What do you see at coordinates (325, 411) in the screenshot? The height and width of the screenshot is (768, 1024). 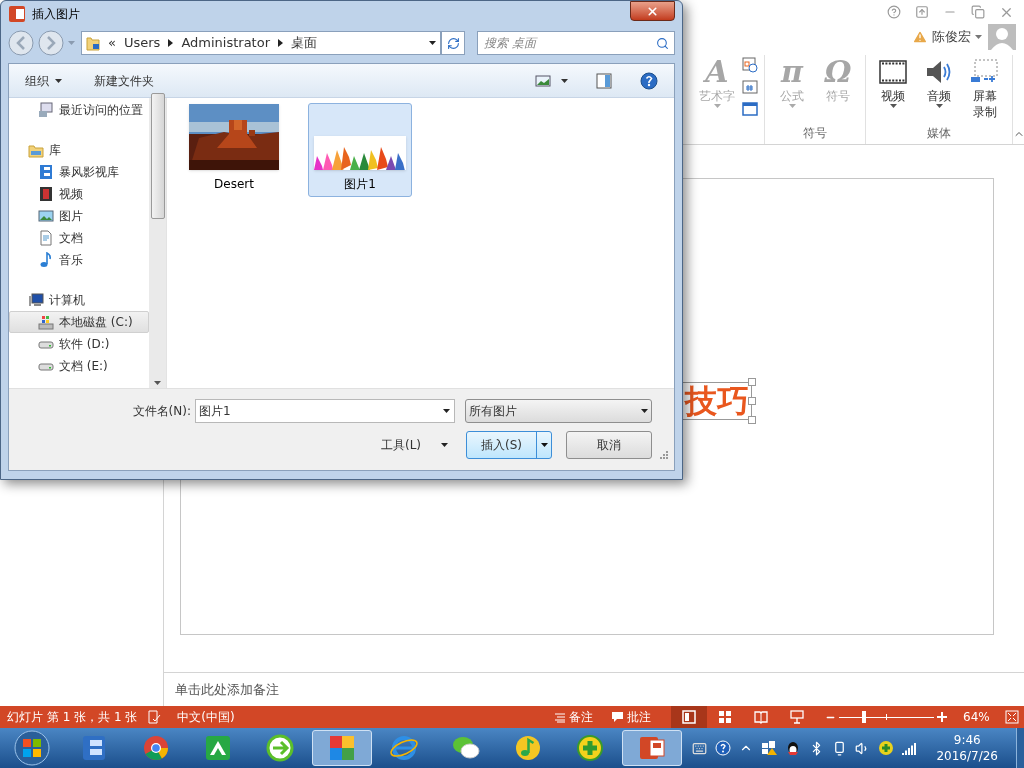 I see `file-name-field: 图片1` at bounding box center [325, 411].